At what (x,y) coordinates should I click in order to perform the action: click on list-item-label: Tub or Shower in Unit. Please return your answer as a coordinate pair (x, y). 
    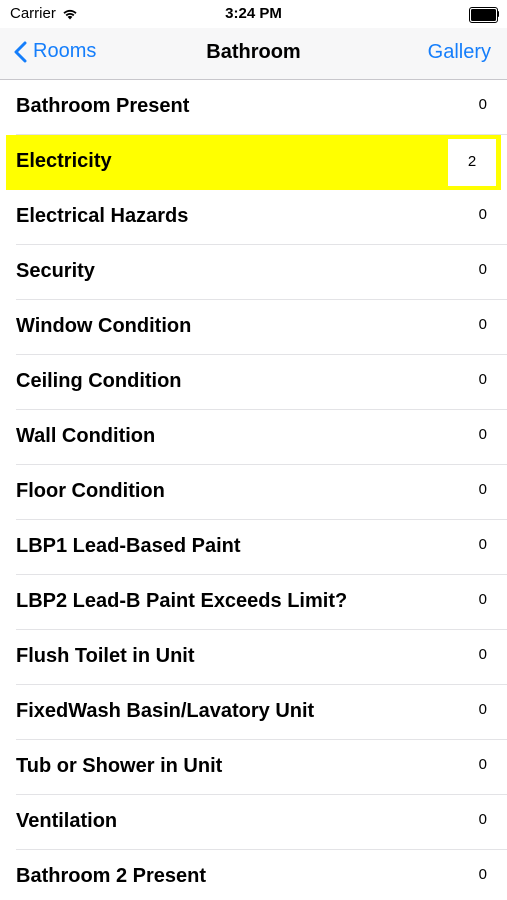
    Looking at the image, I should click on (119, 766).